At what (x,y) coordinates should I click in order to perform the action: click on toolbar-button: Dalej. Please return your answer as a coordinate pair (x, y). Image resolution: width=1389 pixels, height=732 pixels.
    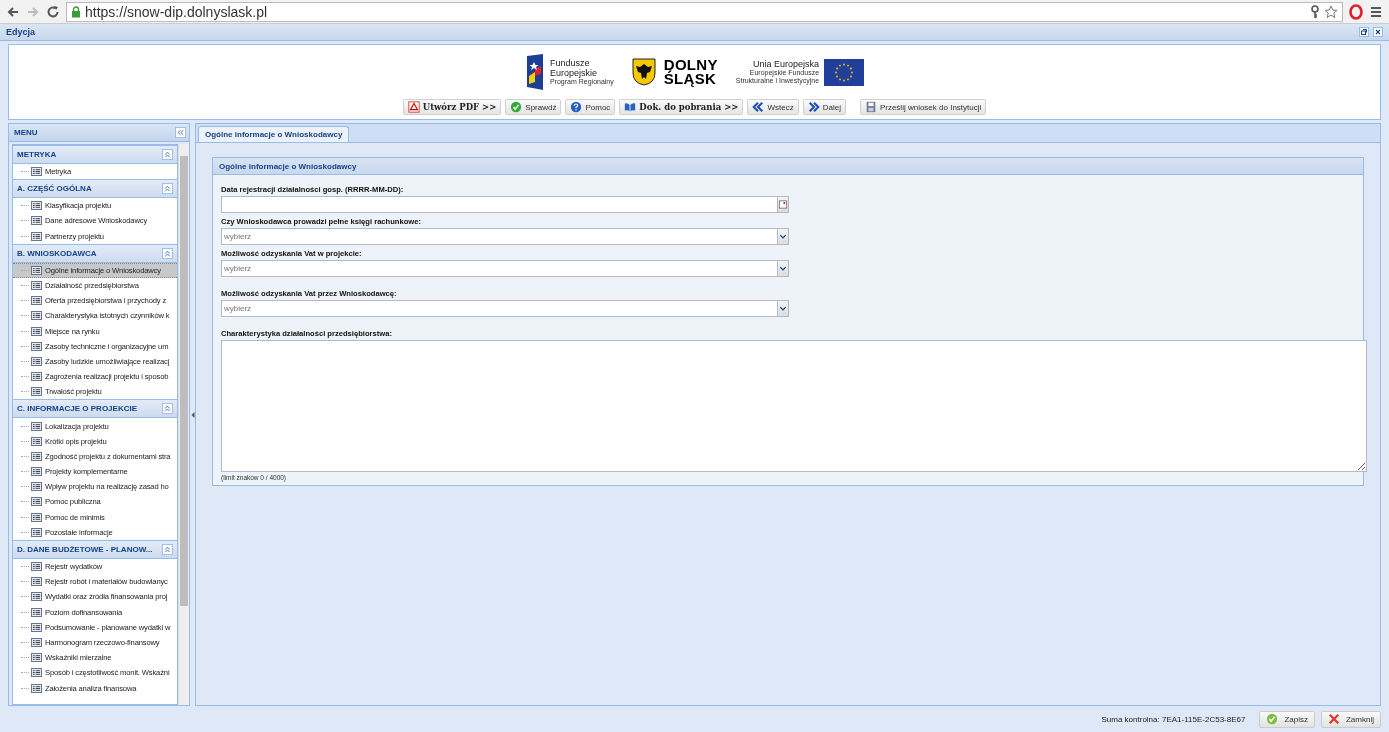
    Looking at the image, I should click on (824, 107).